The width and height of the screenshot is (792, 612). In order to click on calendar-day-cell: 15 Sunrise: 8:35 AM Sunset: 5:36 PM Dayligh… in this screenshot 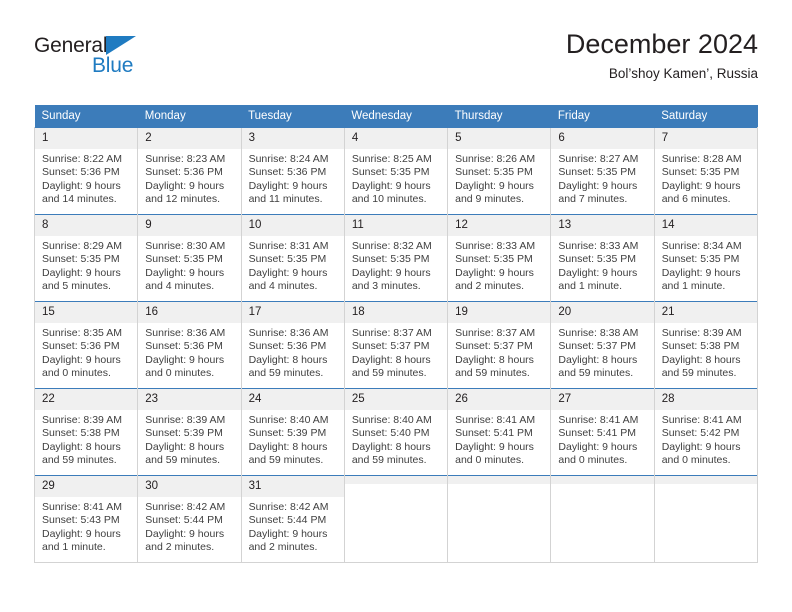, I will do `click(85, 345)`.